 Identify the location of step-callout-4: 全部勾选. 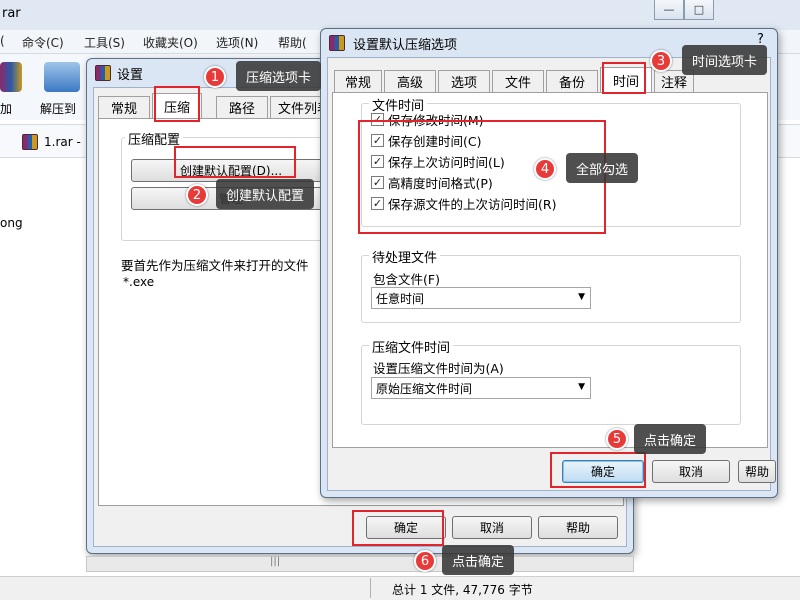
(602, 168).